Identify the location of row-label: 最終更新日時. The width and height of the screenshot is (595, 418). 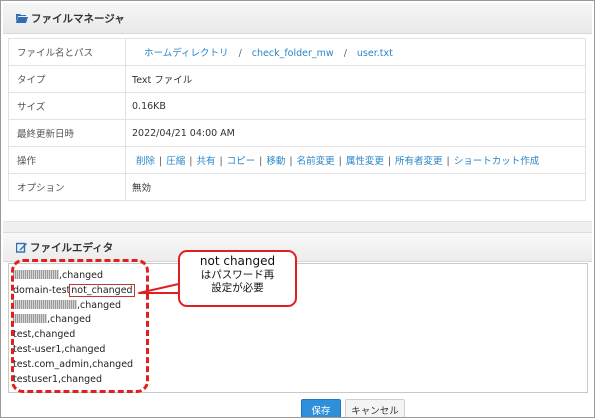
(67, 133).